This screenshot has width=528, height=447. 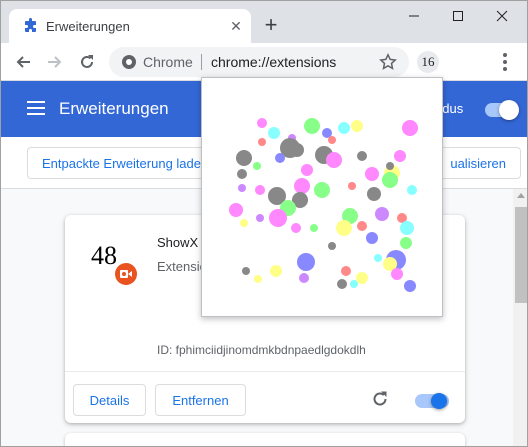 I want to click on new-tab-button: +, so click(x=271, y=25).